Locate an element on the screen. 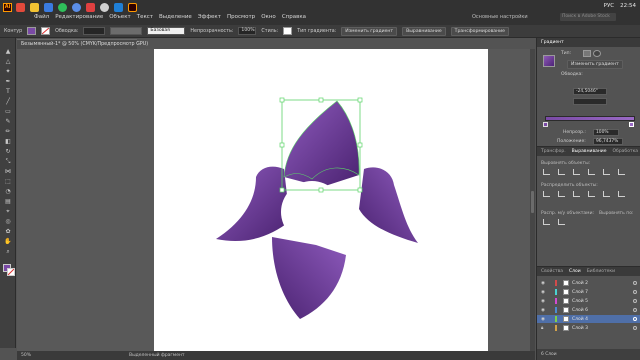  align-center-icon is located at coordinates (561, 172).